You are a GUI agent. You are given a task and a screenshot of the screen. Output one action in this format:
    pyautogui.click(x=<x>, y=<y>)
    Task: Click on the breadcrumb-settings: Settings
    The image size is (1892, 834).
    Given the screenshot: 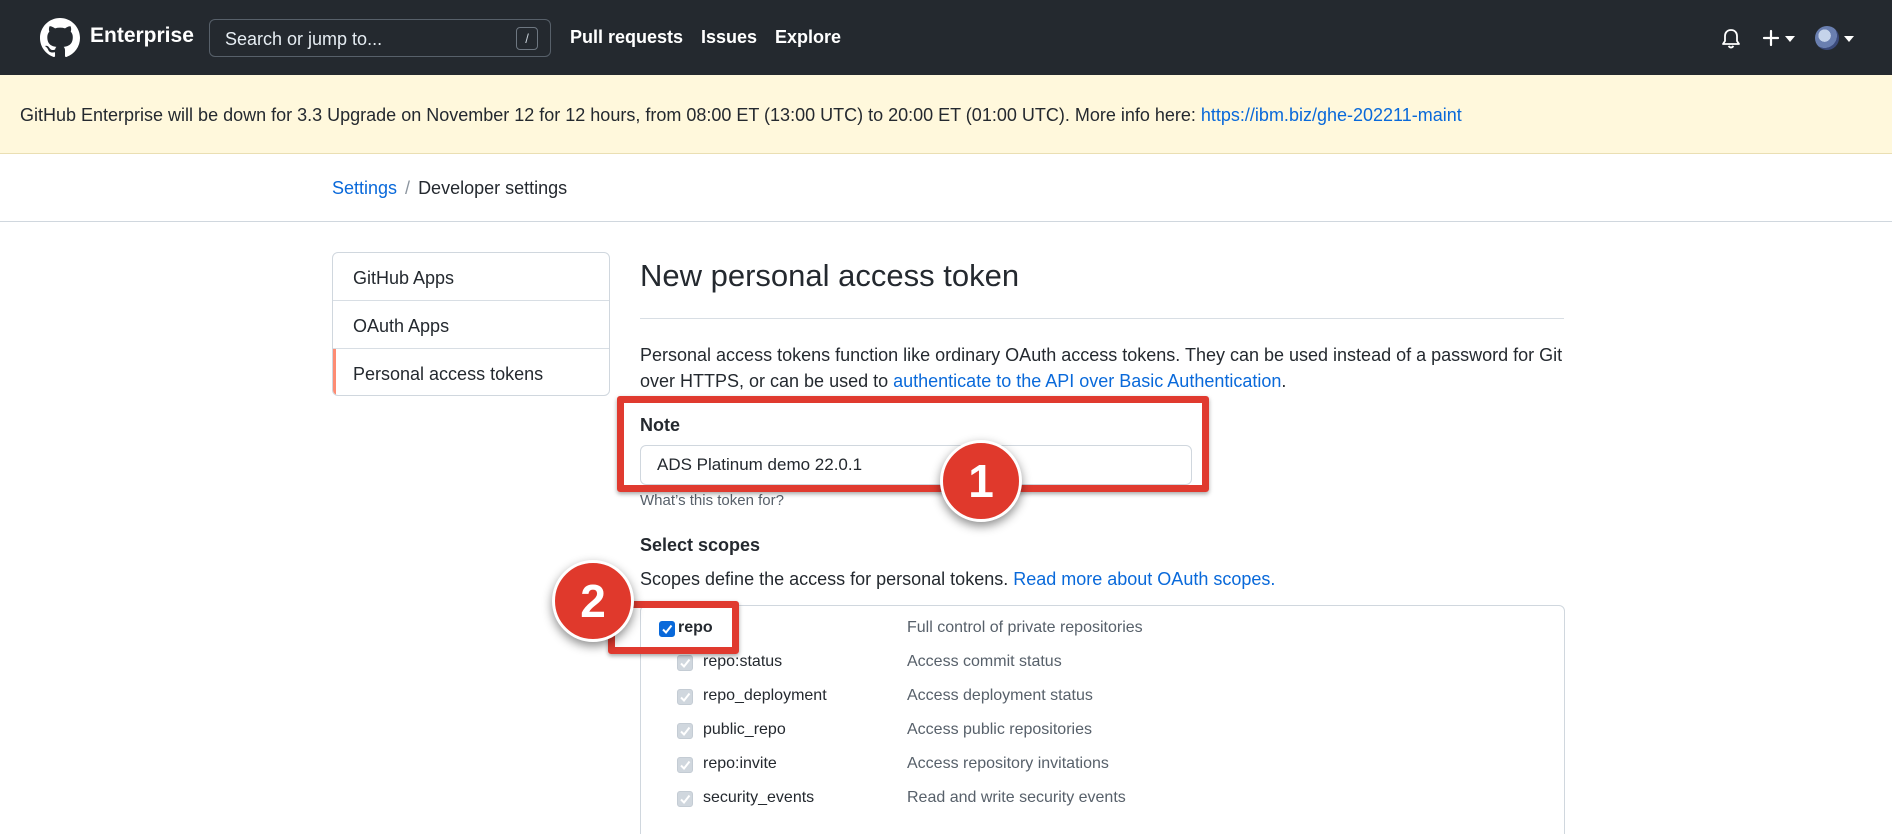 What is the action you would take?
    pyautogui.click(x=364, y=188)
    